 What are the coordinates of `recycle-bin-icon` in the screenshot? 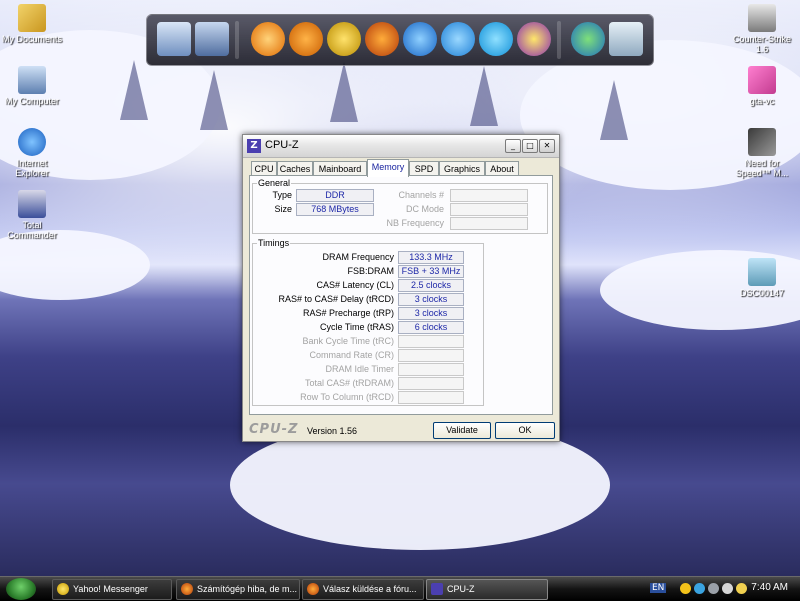 It's located at (626, 39).